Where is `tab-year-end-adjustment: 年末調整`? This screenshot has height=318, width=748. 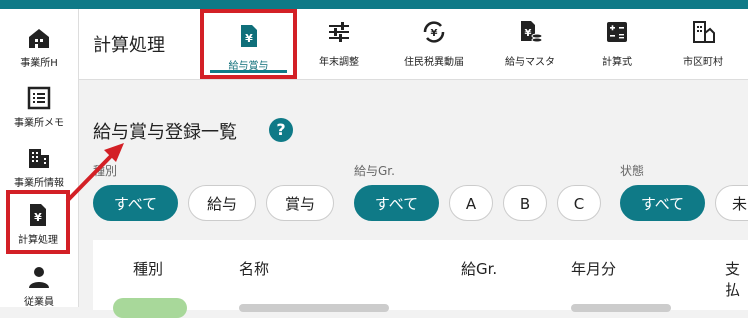
tab-year-end-adjustment: 年末調整 is located at coordinates (339, 44).